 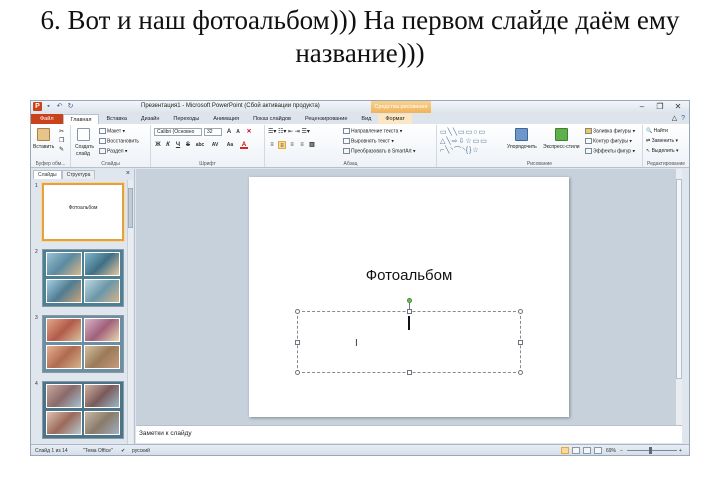 I want to click on subtitle-placeholder: I, so click(x=409, y=336).